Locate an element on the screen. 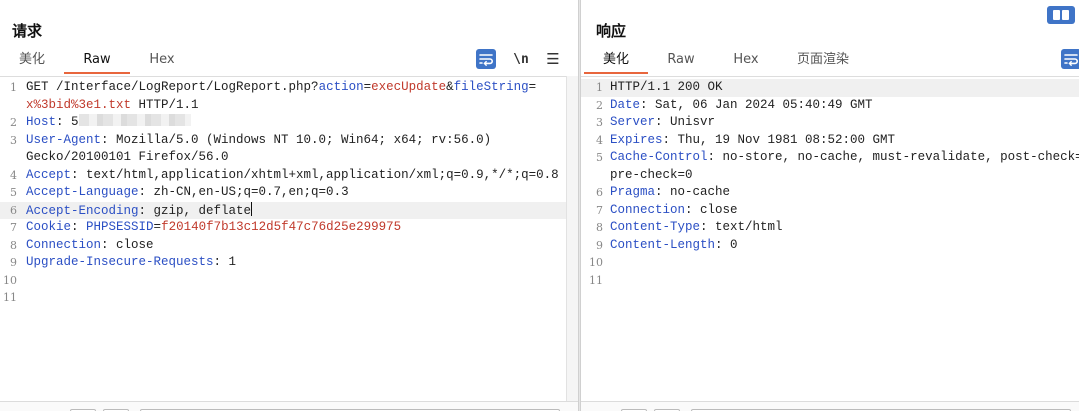 The width and height of the screenshot is (1079, 411). split-layout-icon is located at coordinates (1061, 15).